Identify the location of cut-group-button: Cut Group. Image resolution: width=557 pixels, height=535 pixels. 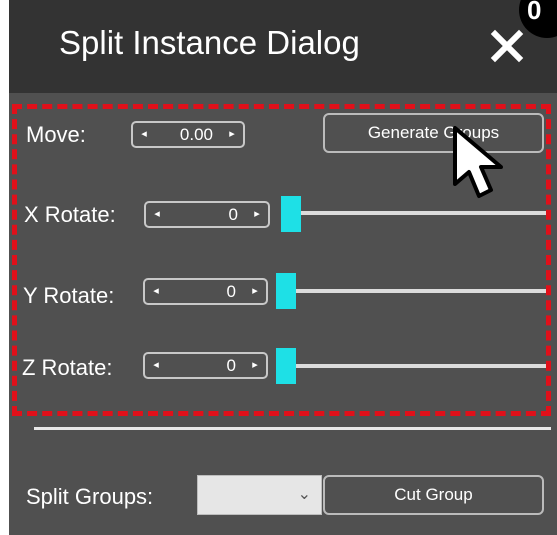
(433, 495).